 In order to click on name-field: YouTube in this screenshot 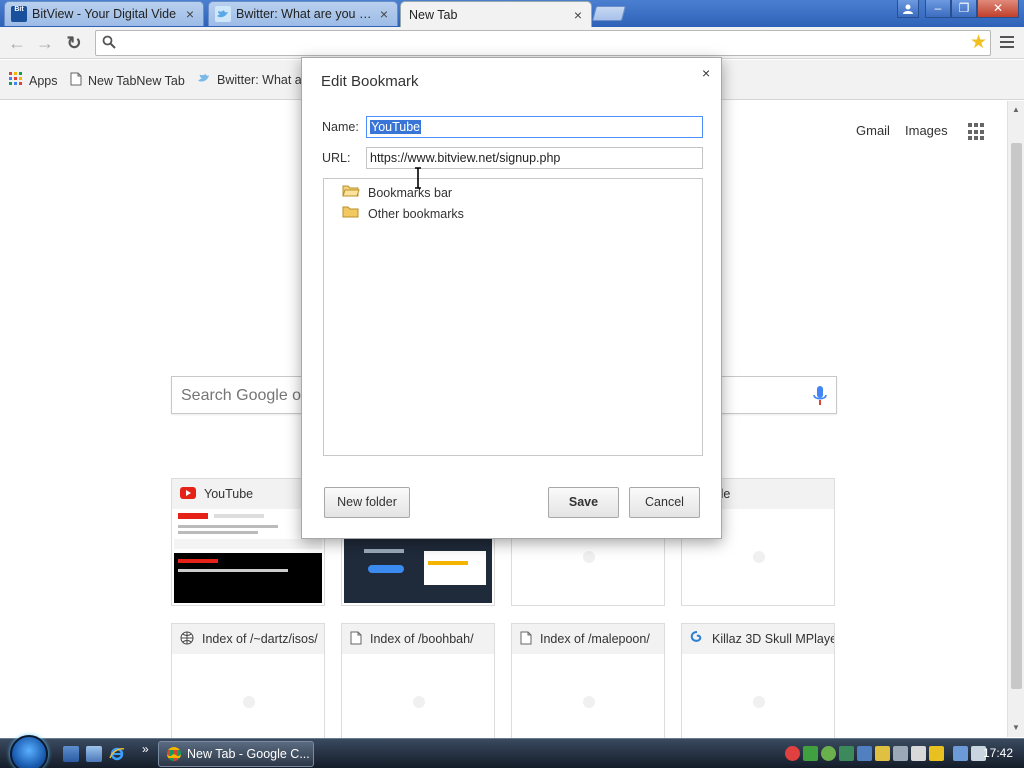, I will do `click(534, 127)`.